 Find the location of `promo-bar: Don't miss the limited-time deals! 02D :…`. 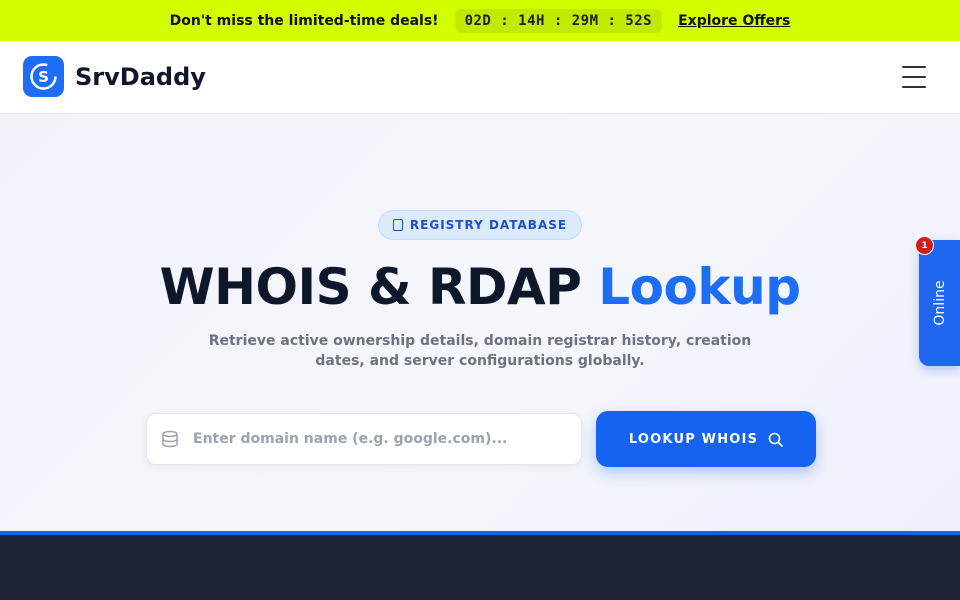

promo-bar: Don't miss the limited-time deals! 02D :… is located at coordinates (480, 20).